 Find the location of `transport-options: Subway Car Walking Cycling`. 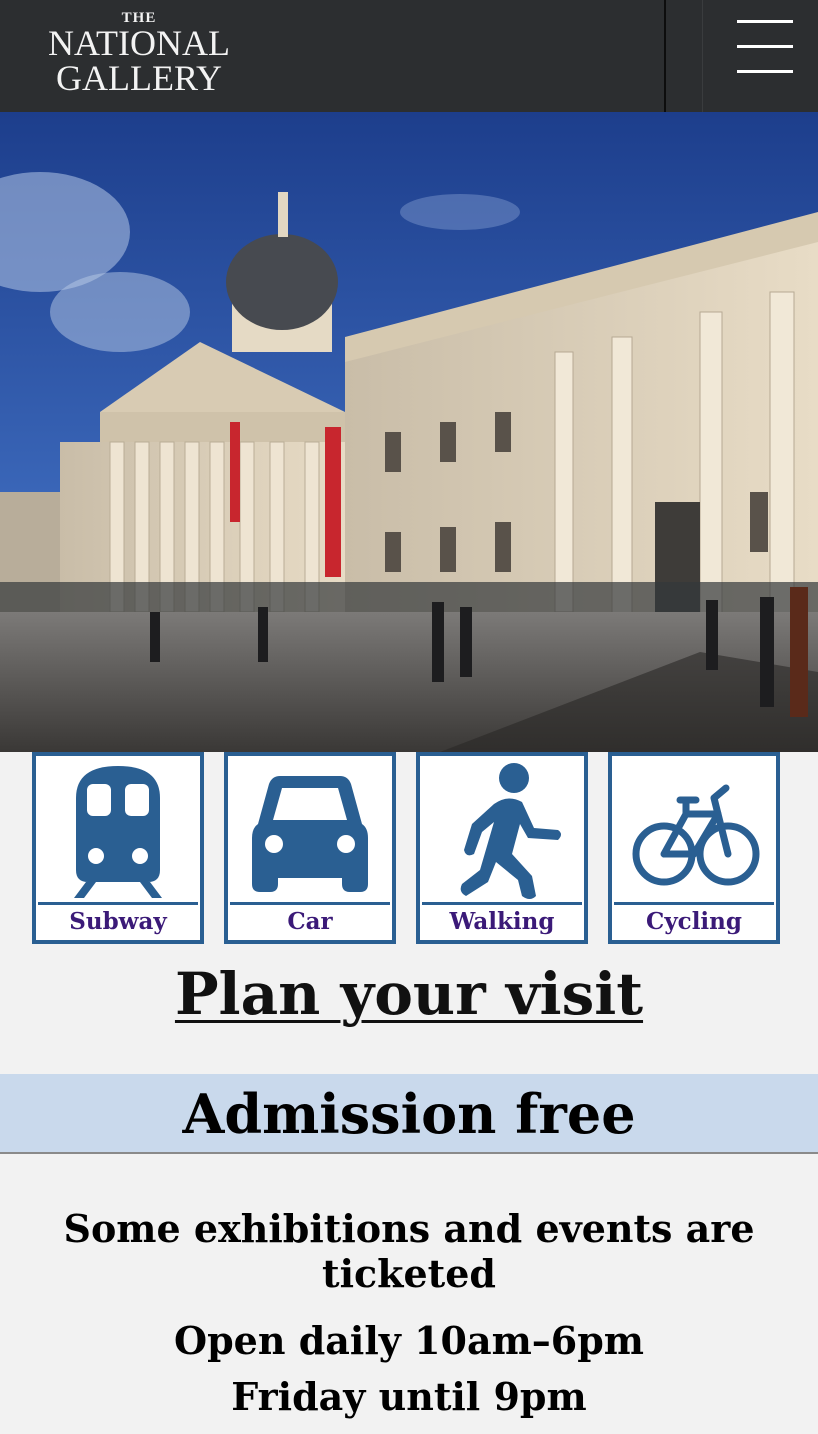

transport-options: Subway Car Walking Cycling is located at coordinates (409, 849).